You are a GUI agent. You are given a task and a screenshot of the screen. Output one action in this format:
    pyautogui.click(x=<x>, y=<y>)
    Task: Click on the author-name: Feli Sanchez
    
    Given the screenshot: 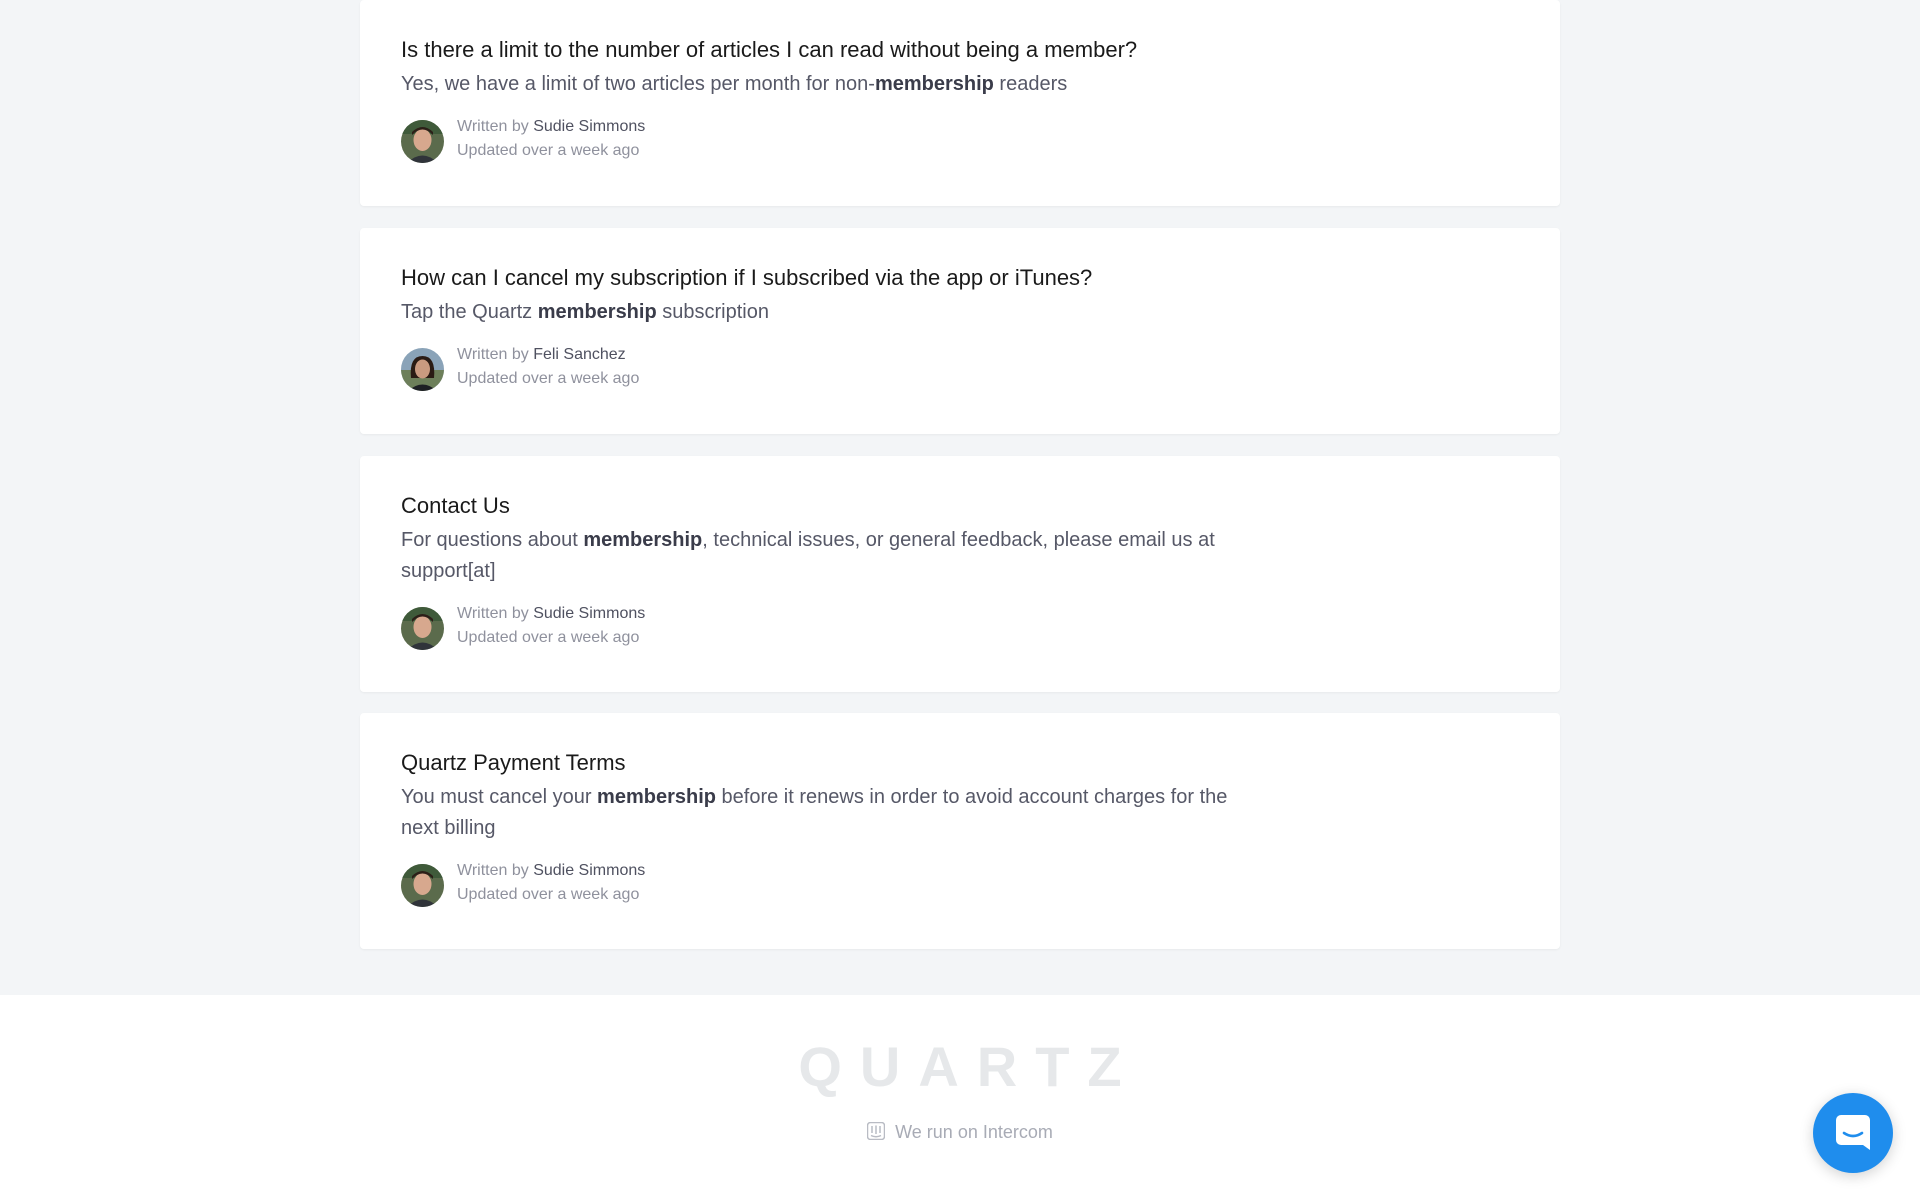 What is the action you would take?
    pyautogui.click(x=579, y=354)
    